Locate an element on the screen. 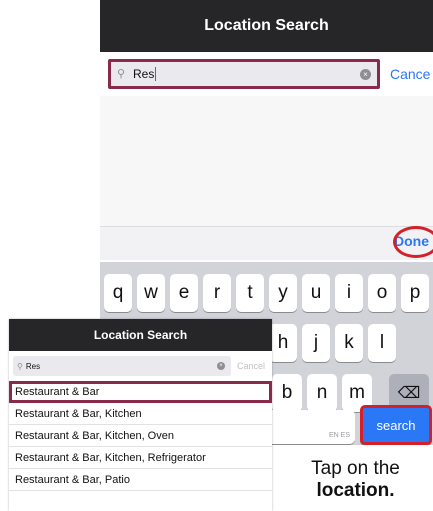  key-u: u is located at coordinates (316, 293).